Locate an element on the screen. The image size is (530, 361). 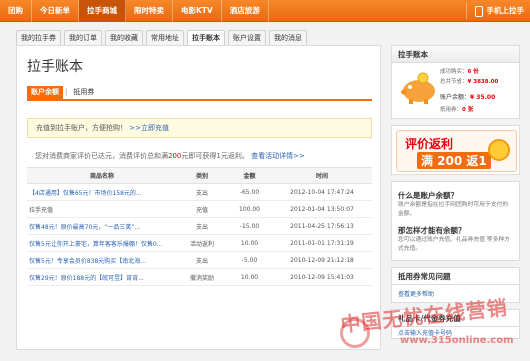
row-time: 2011-01-01 17:31:19 is located at coordinates (322, 243).